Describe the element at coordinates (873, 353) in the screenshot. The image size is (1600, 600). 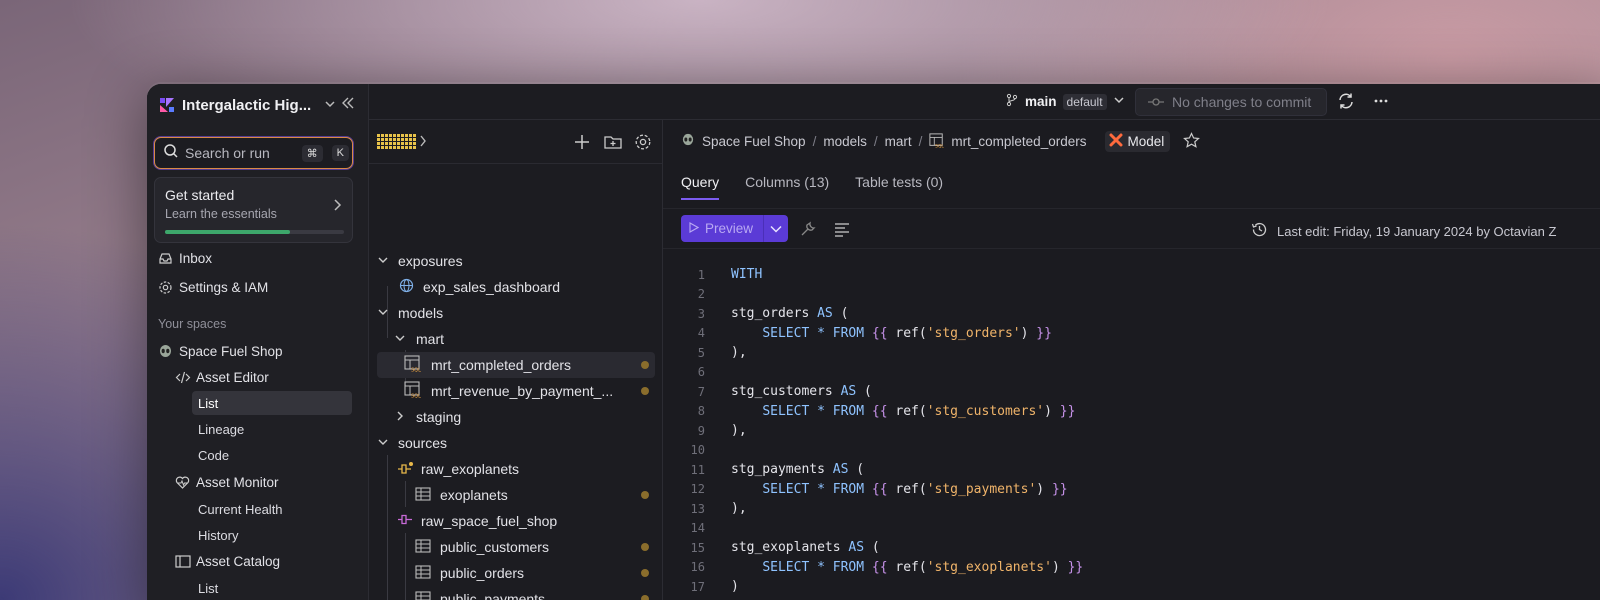
I see `code-line: 5),` at that location.